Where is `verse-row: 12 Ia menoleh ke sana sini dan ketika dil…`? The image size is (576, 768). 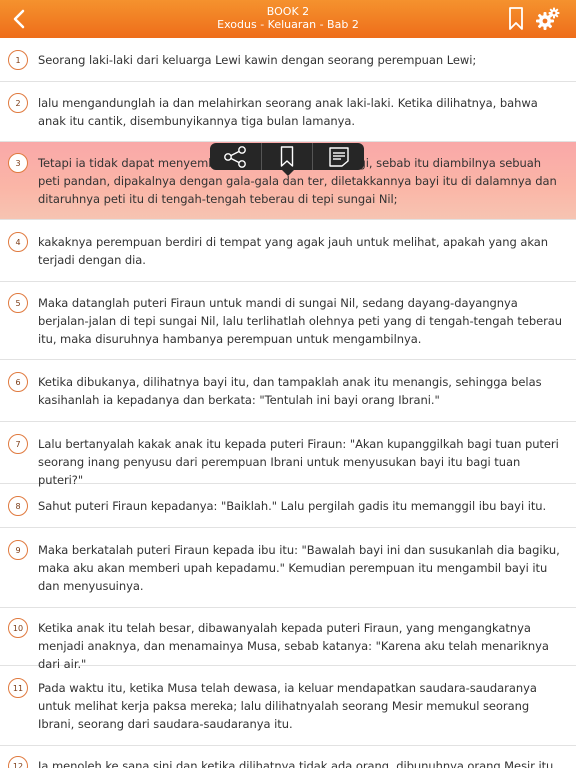 verse-row: 12 Ia menoleh ke sana sini dan ketika dil… is located at coordinates (288, 757).